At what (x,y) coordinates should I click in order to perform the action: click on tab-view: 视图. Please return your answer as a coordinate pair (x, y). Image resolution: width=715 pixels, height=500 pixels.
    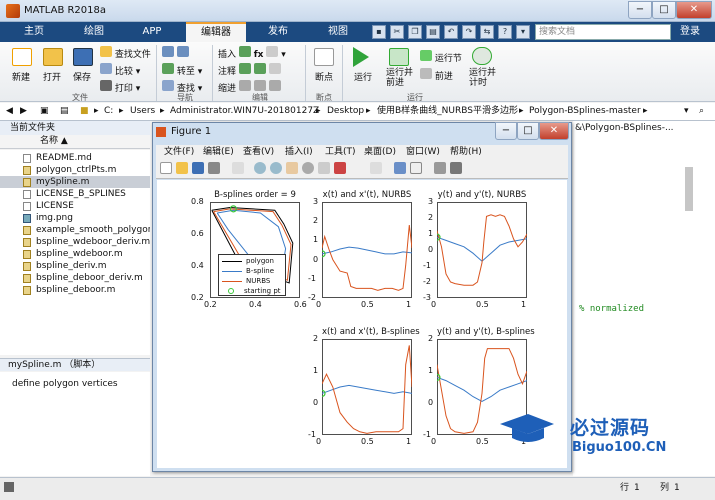
    Looking at the image, I should click on (338, 32).